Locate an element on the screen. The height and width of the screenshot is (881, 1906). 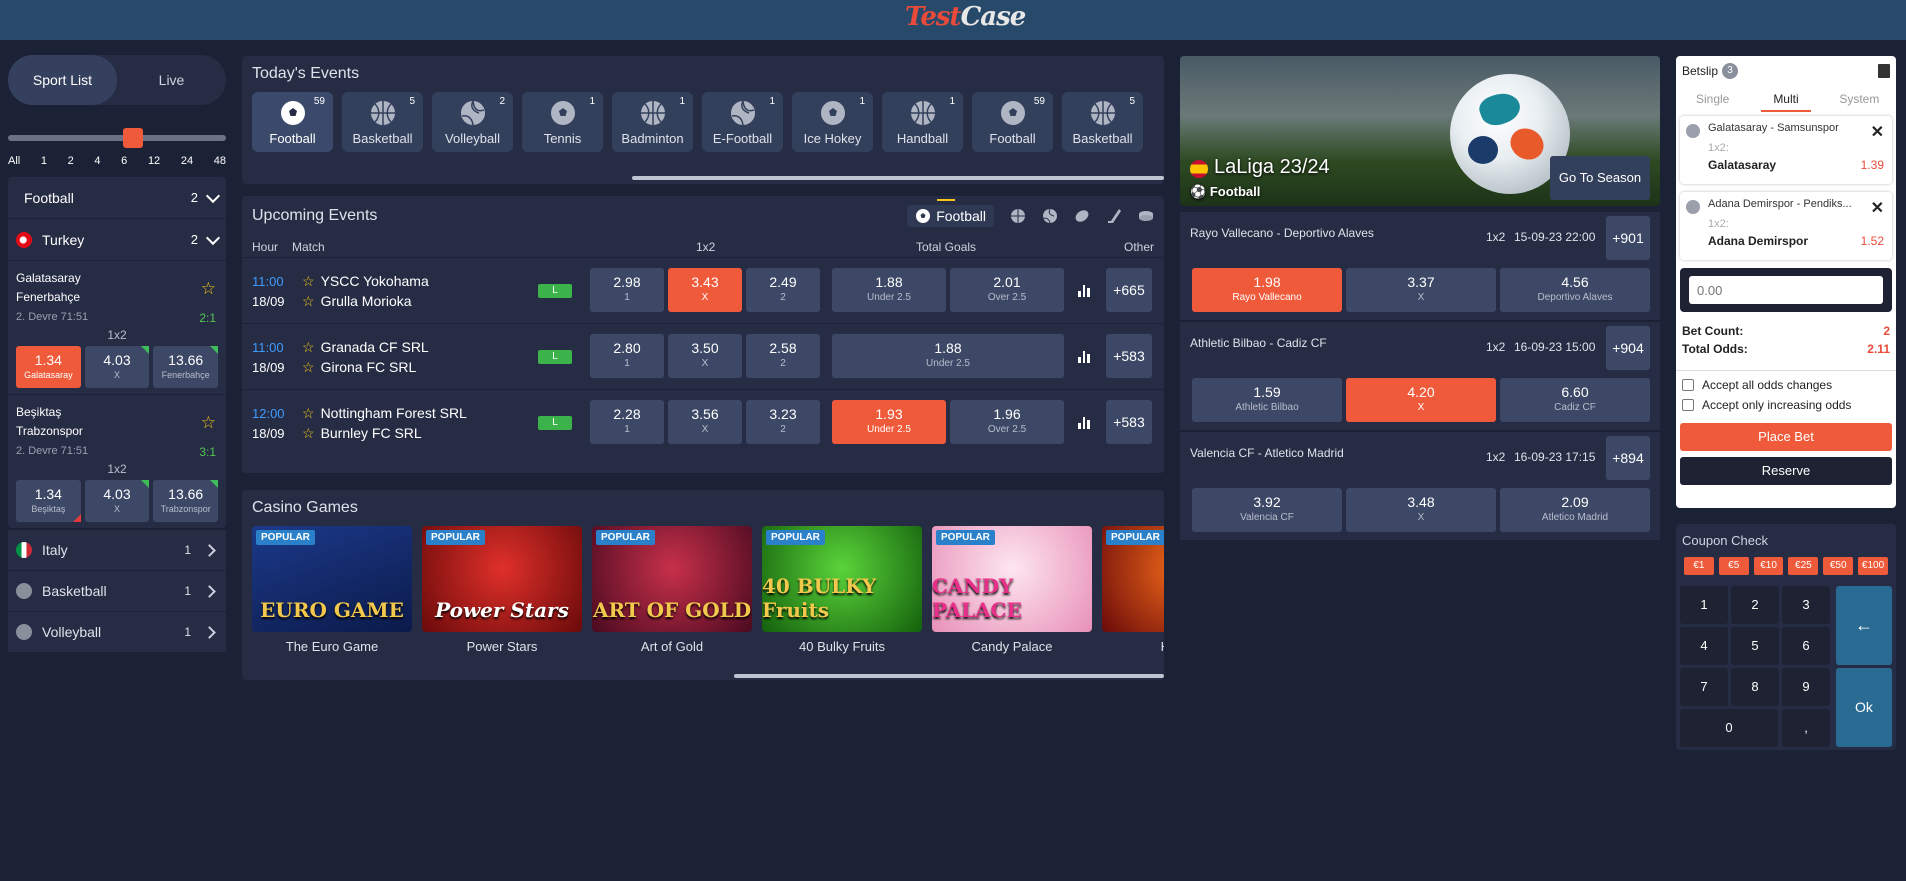
key-9: 9 is located at coordinates (1806, 687).